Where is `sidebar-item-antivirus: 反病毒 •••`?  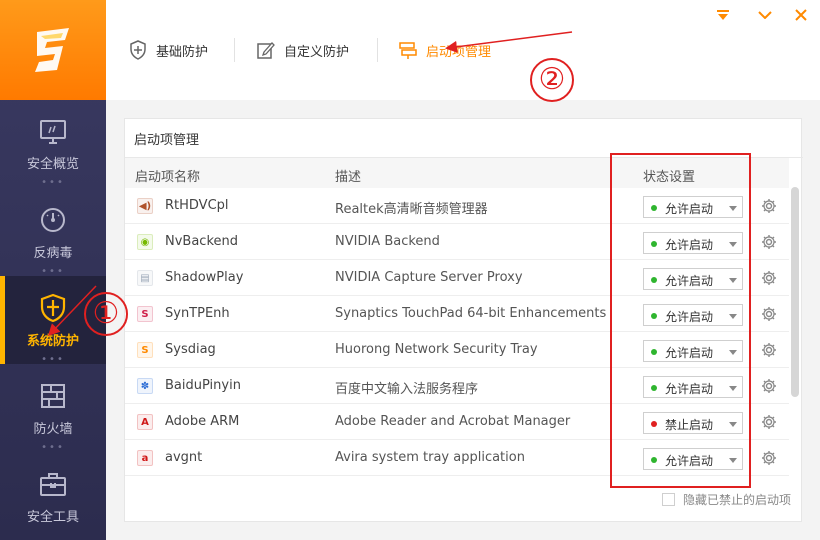 sidebar-item-antivirus: 反病毒 ••• is located at coordinates (53, 232).